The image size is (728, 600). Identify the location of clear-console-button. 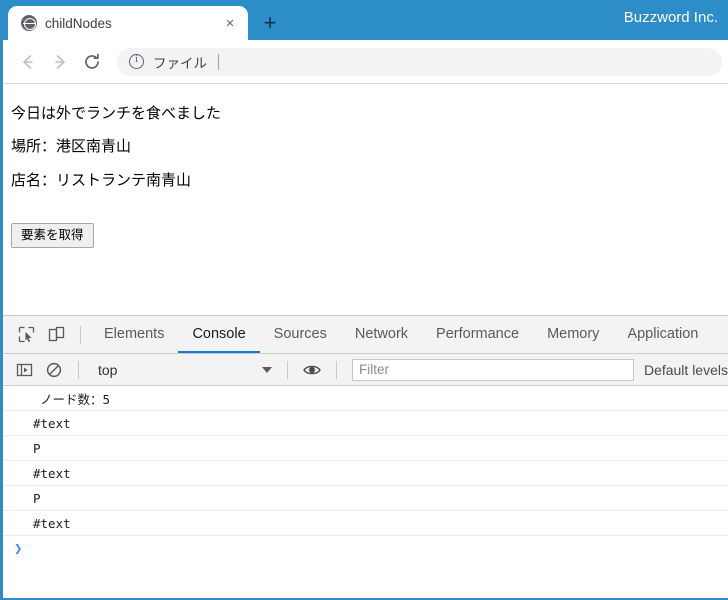
(54, 370).